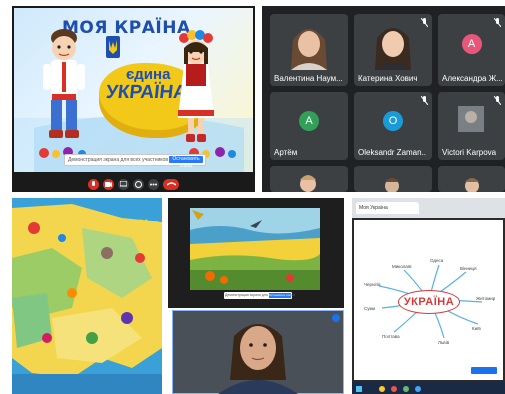 This screenshot has height=394, width=505. What do you see at coordinates (64, 83) in the screenshot?
I see `boy-illustration` at bounding box center [64, 83].